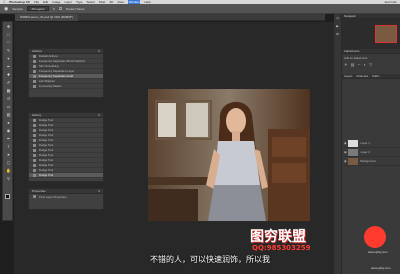 The width and height of the screenshot is (400, 274). I want to click on airbrush-icon: ✎, so click(54, 9).